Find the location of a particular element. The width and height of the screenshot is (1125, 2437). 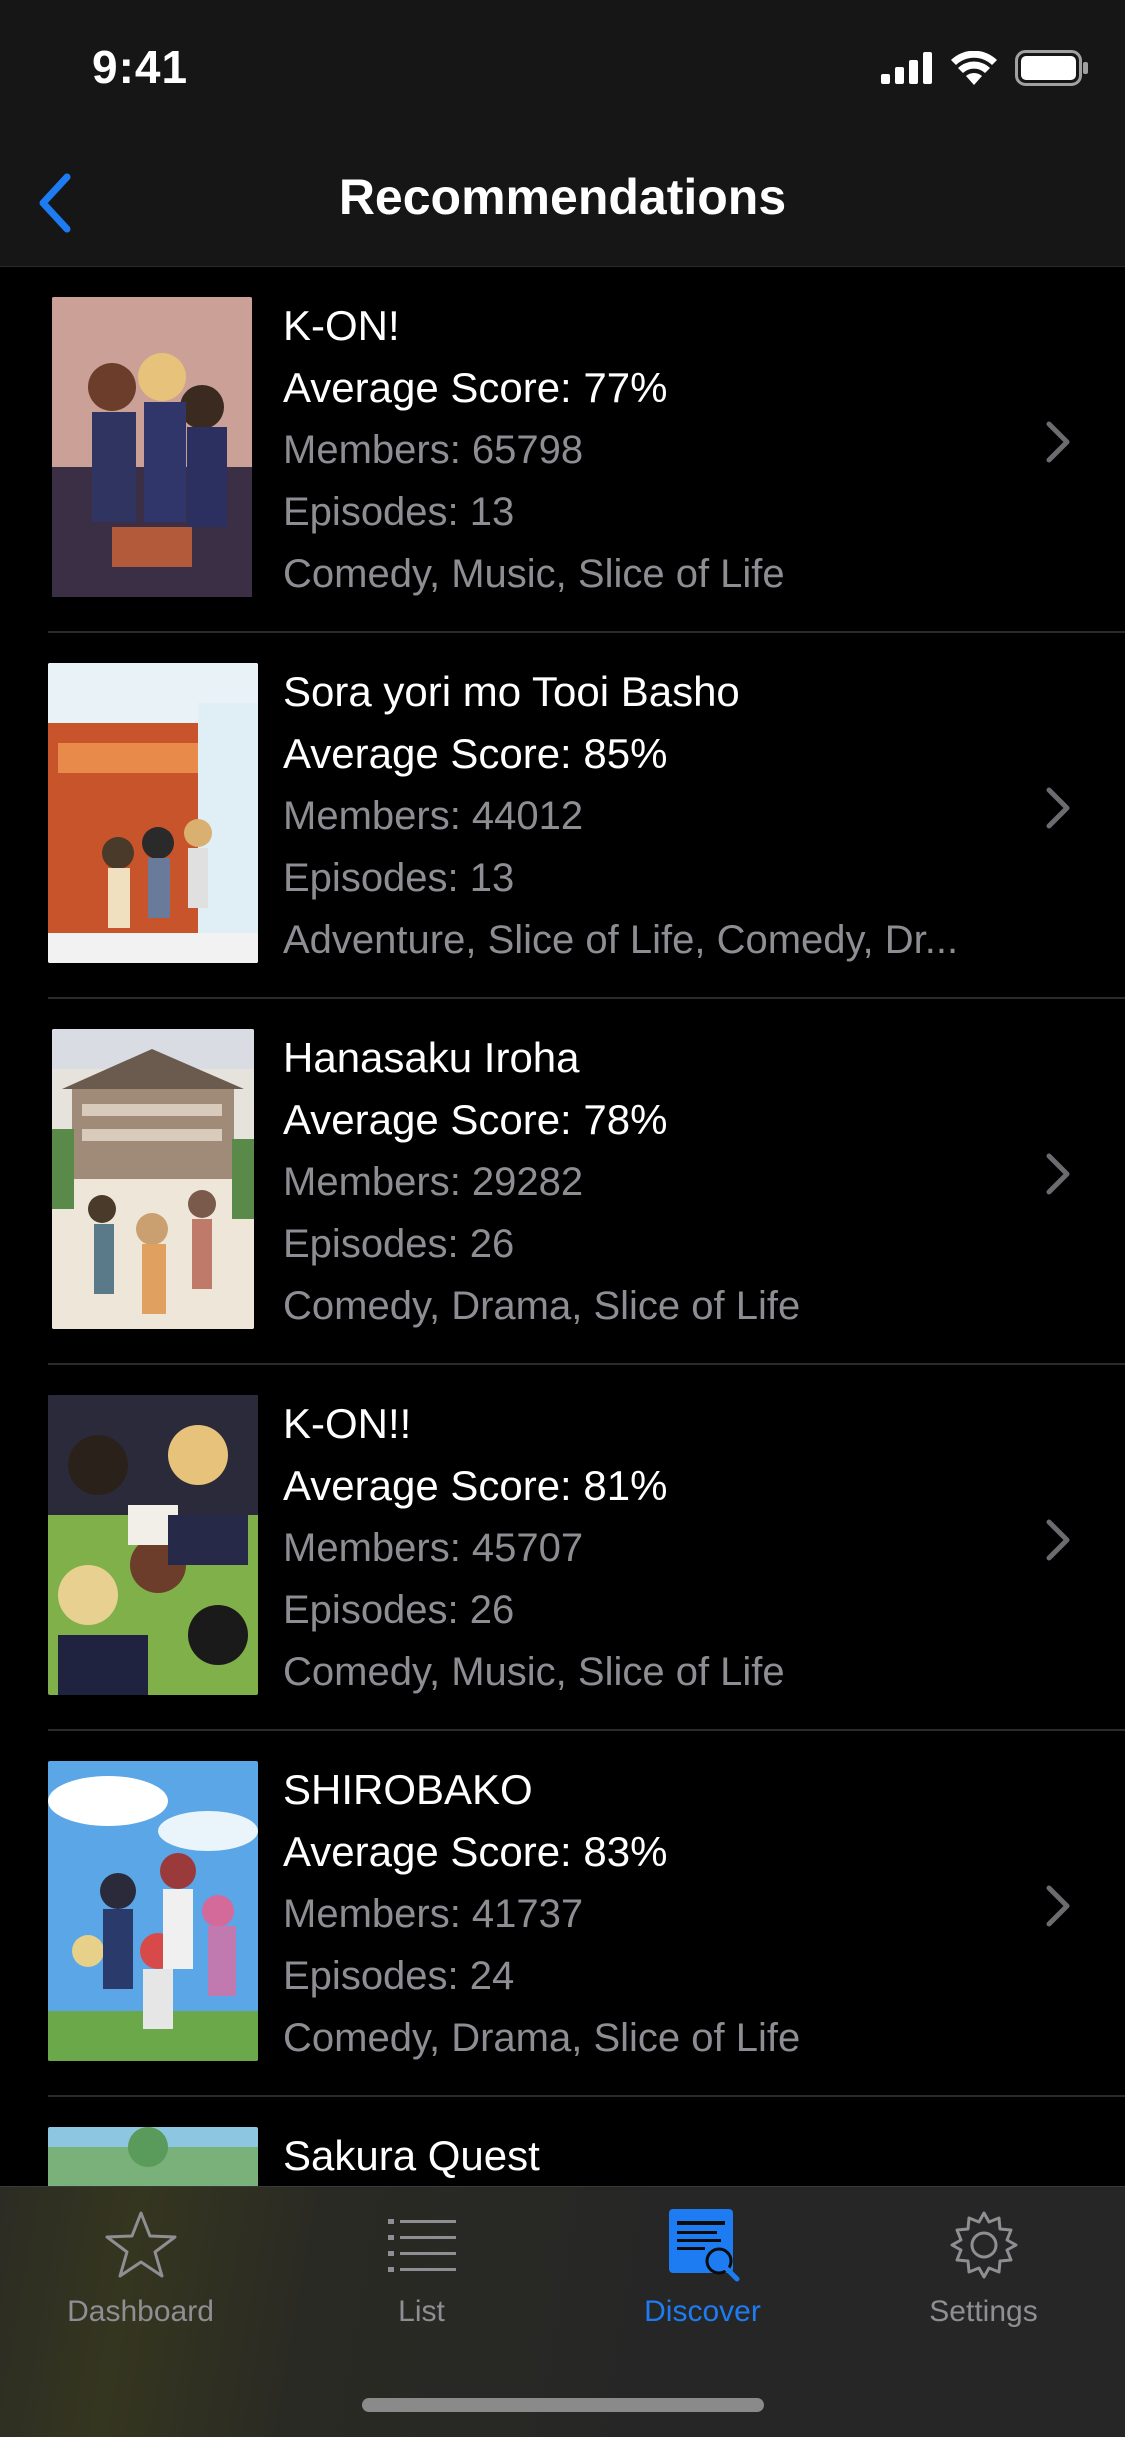

tab-label: Discover is located at coordinates (702, 2311).